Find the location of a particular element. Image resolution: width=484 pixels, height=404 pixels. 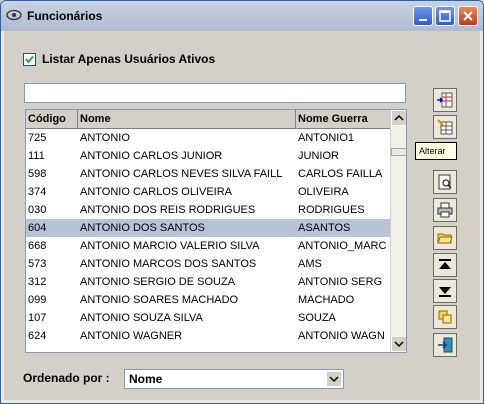

dropdown-button is located at coordinates (334, 379).